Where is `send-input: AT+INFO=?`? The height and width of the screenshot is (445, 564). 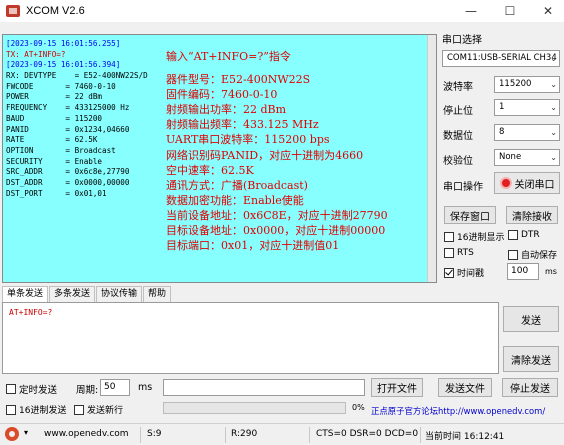
send-input: AT+INFO=? is located at coordinates (250, 338).